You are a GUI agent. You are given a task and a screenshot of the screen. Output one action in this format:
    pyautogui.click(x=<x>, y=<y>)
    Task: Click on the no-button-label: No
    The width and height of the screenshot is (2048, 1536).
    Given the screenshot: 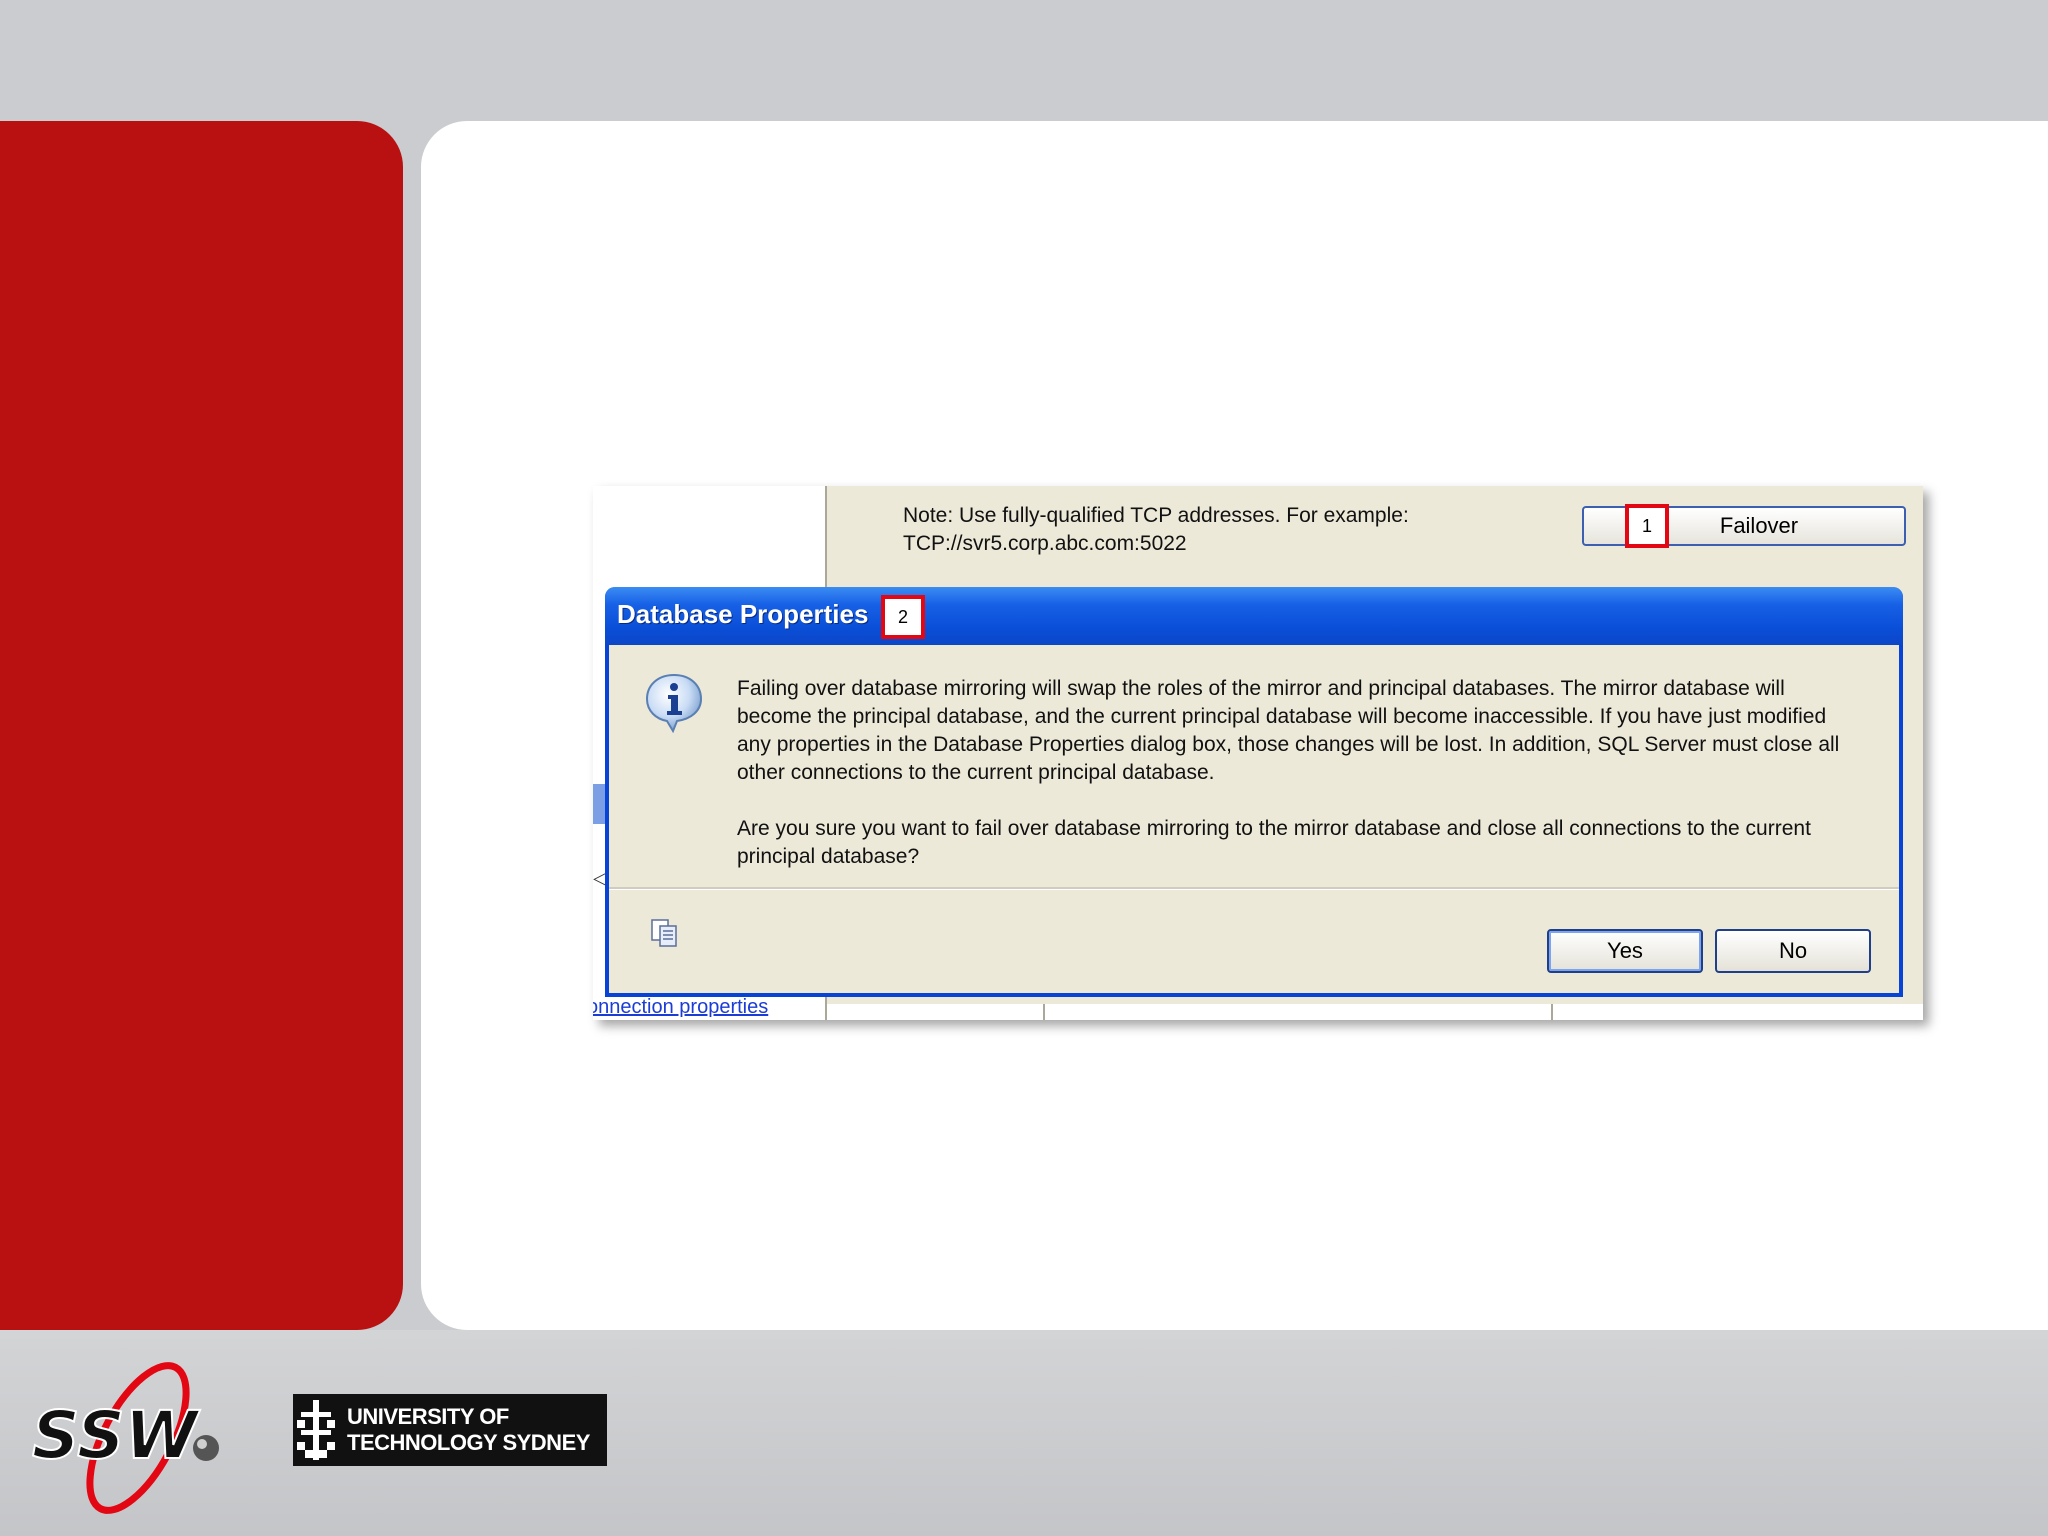 What is the action you would take?
    pyautogui.click(x=1793, y=950)
    